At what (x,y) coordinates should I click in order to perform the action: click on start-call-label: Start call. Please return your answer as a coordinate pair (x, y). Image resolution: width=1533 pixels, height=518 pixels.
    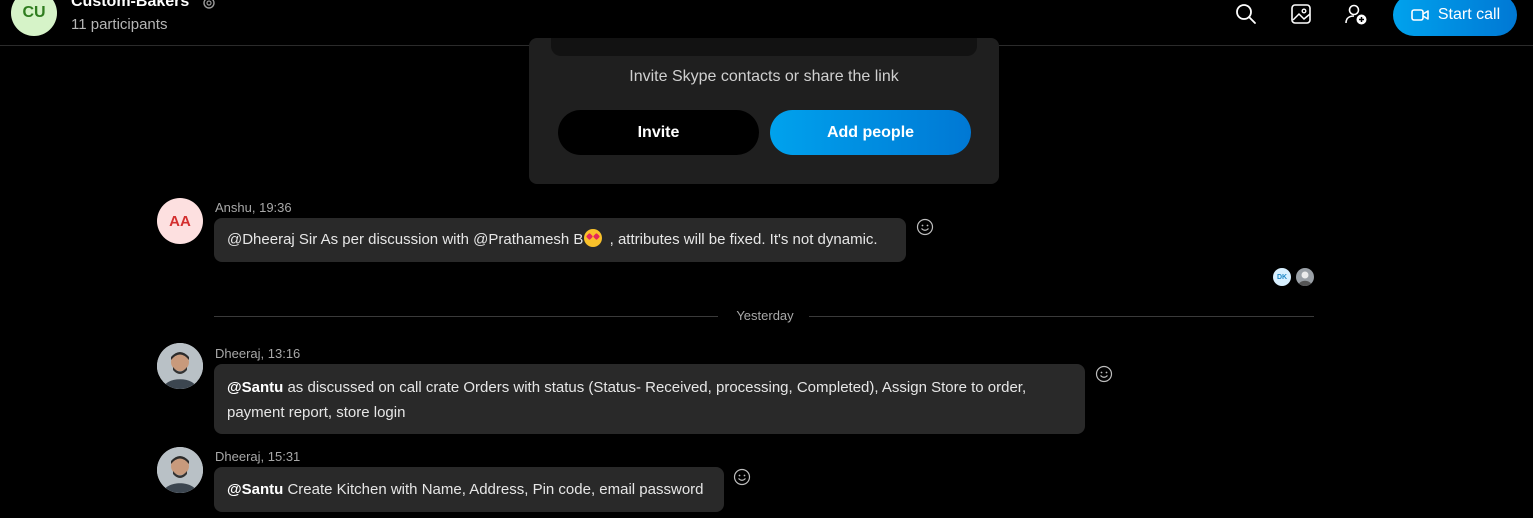
    Looking at the image, I should click on (1469, 14).